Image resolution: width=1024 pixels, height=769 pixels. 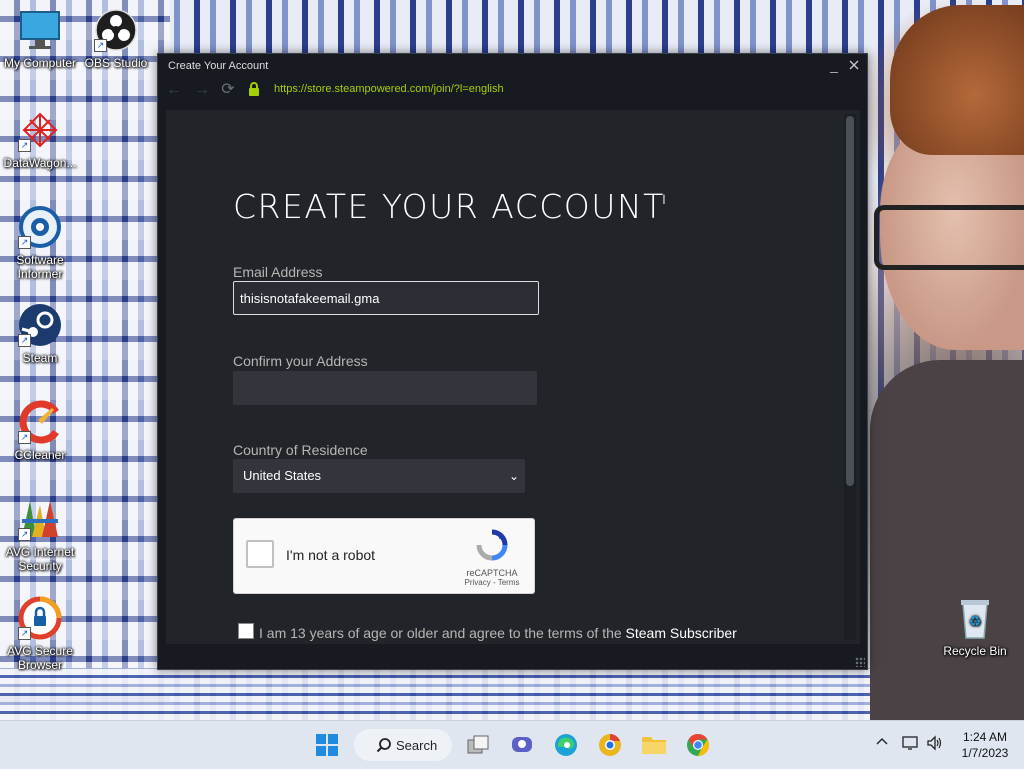 What do you see at coordinates (40, 535) in the screenshot?
I see `desktop-icon-avg-internet-security: ↗ AVG Internet Security` at bounding box center [40, 535].